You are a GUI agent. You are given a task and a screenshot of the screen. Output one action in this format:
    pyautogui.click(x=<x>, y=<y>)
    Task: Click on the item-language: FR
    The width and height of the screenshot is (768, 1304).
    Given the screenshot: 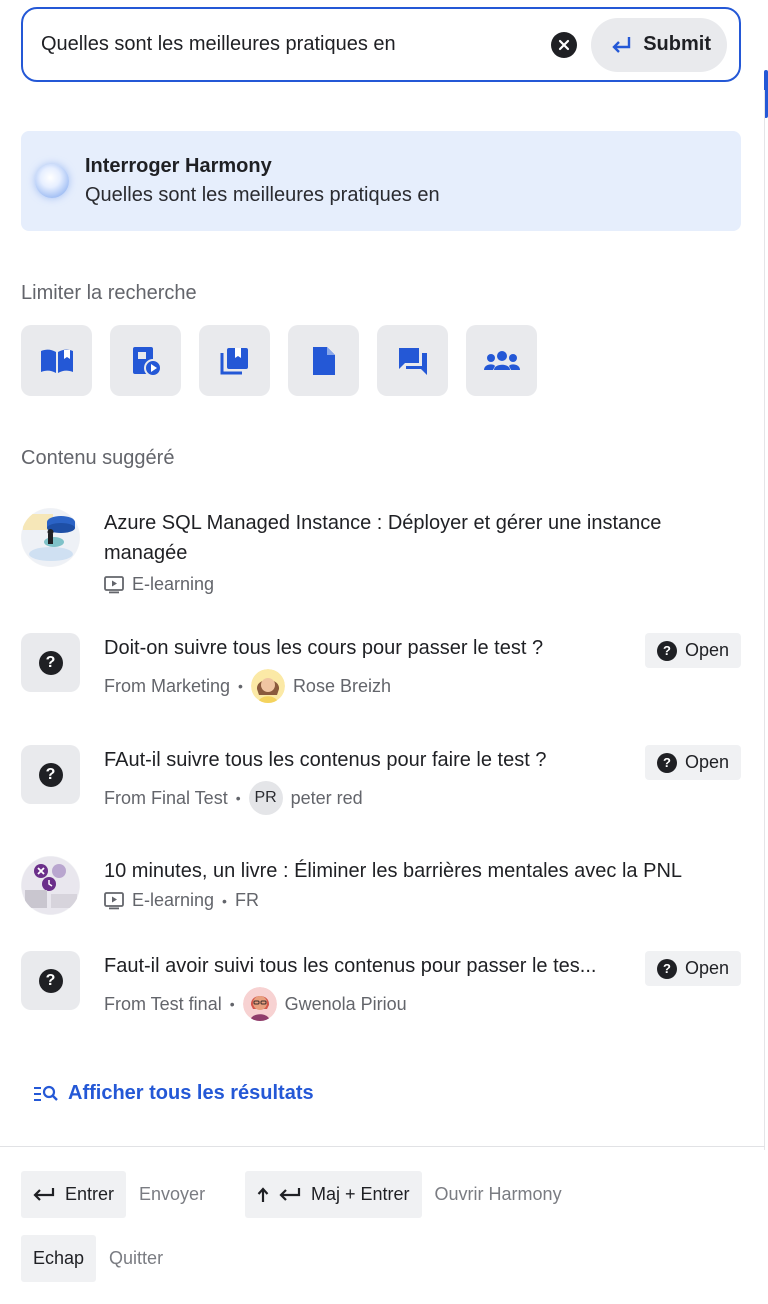 What is the action you would take?
    pyautogui.click(x=246, y=900)
    